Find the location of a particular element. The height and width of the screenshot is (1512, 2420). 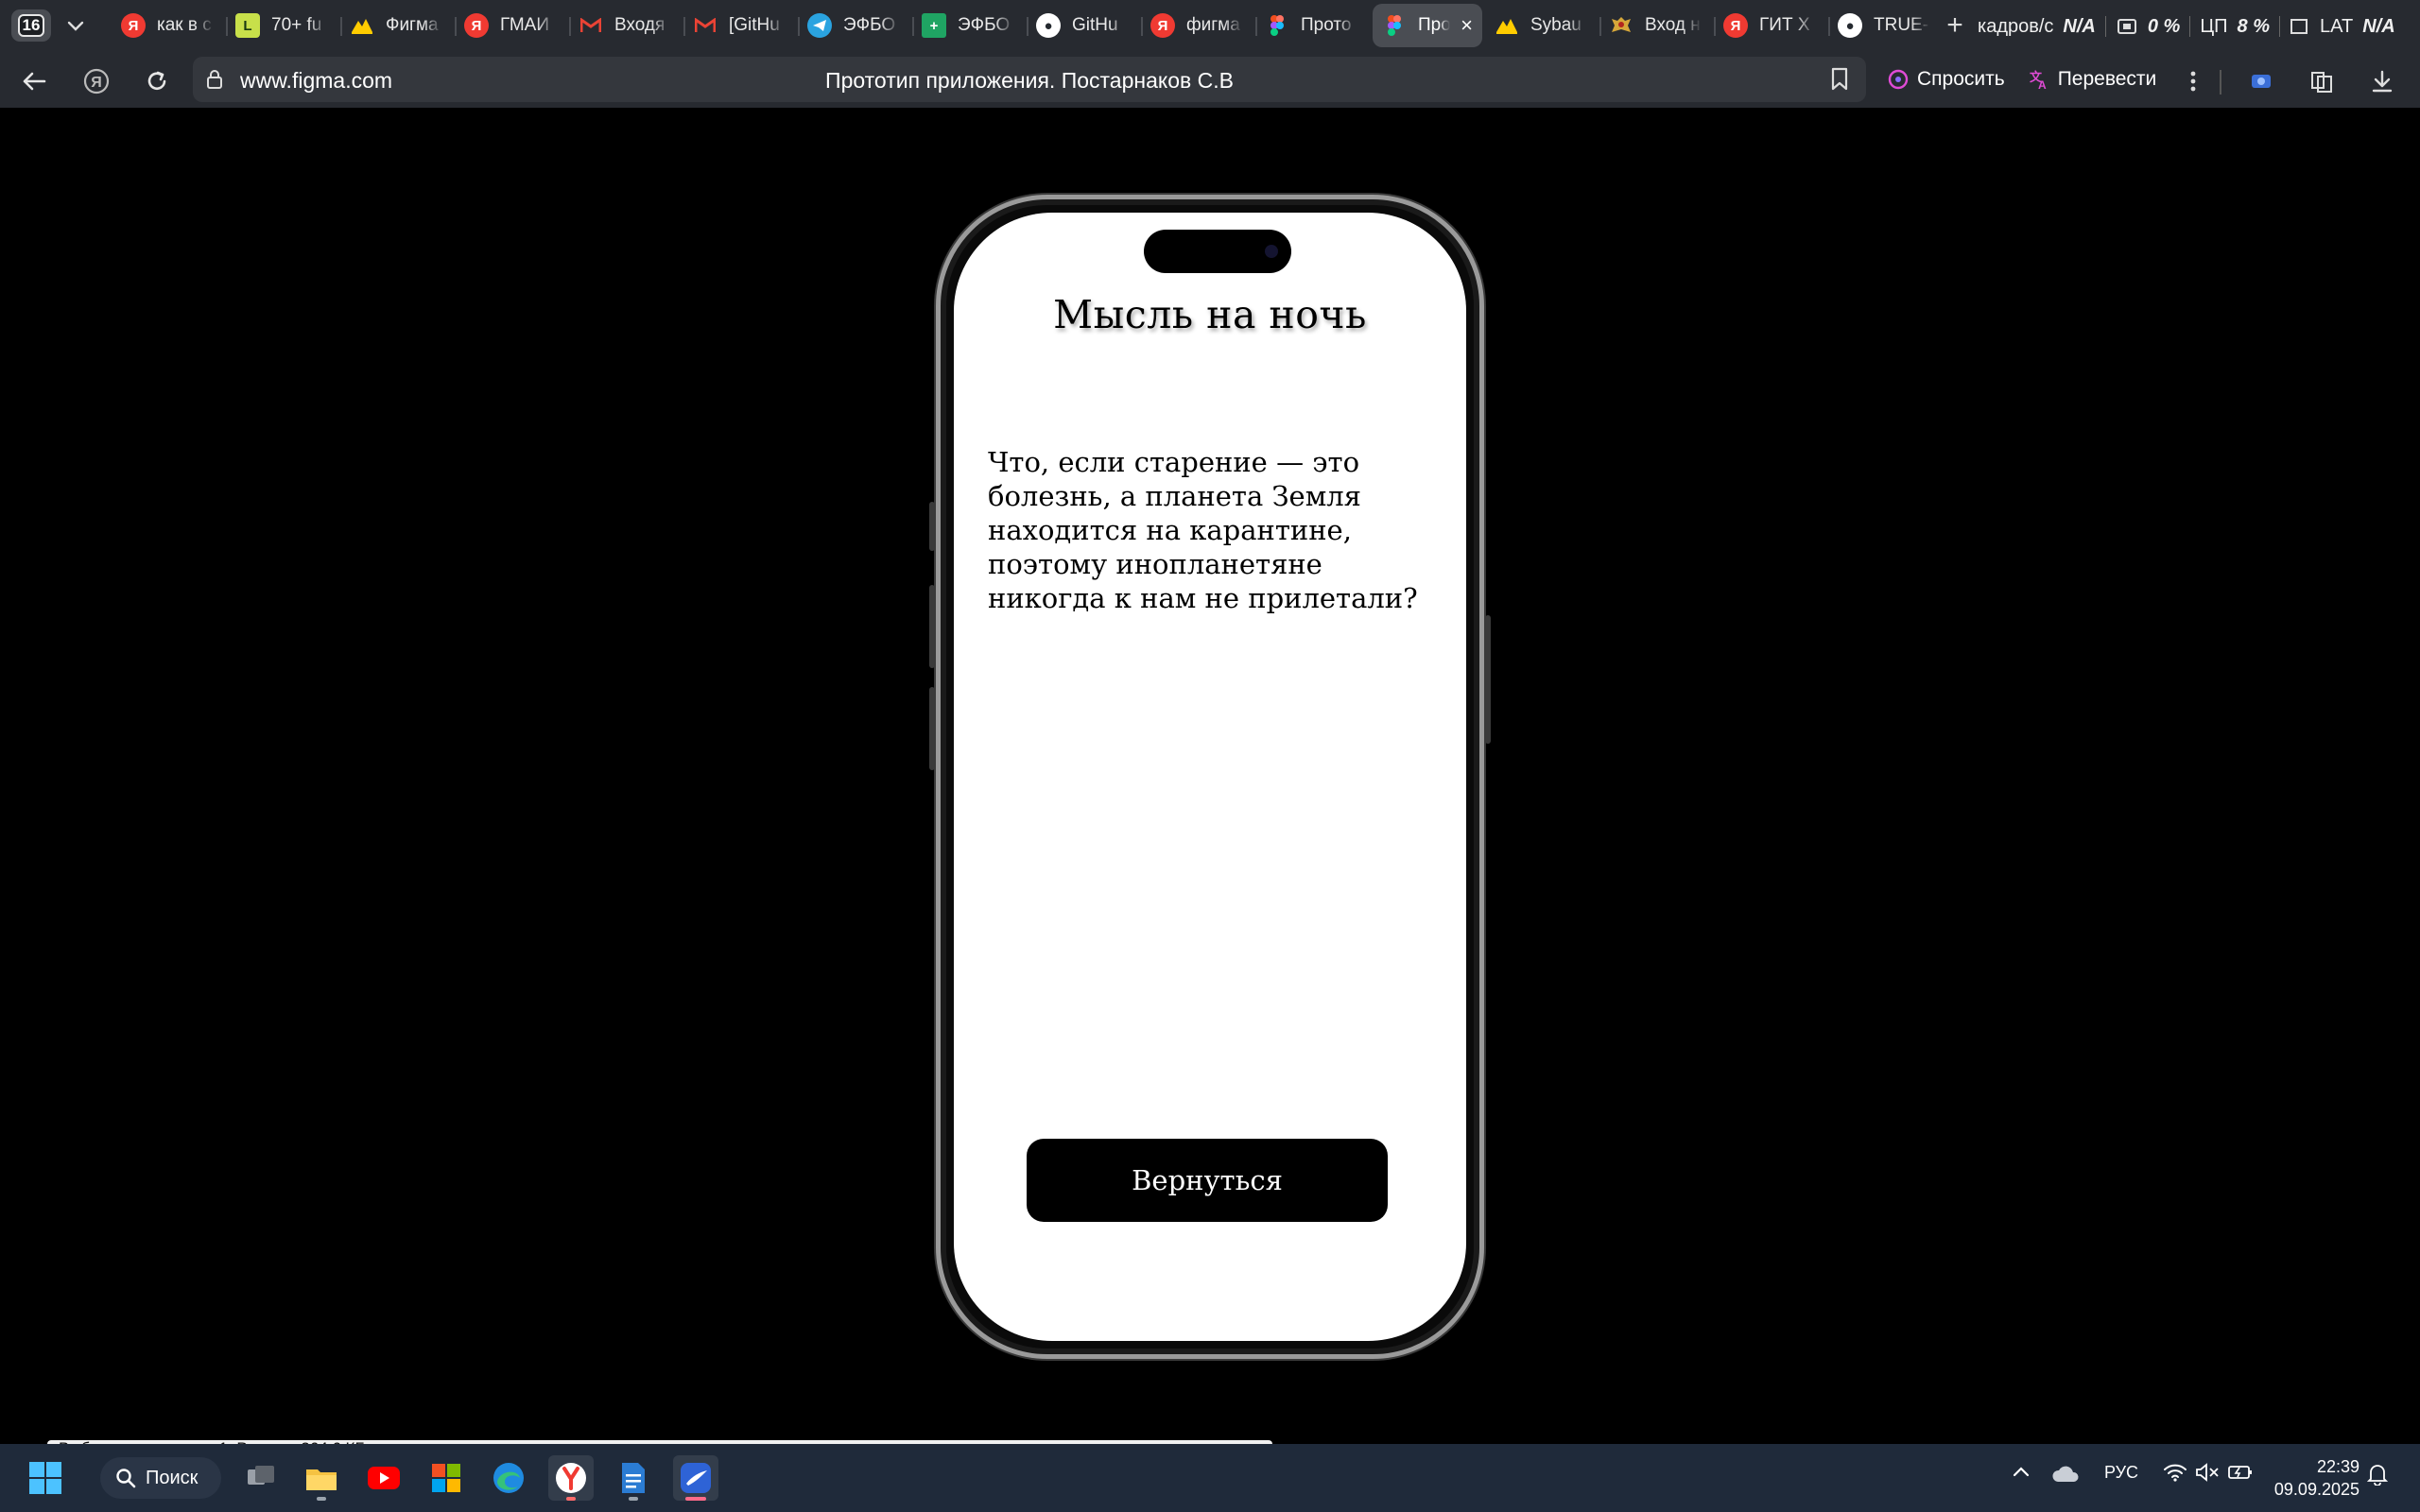

tab-title: Sybau is located at coordinates (1556, 25).